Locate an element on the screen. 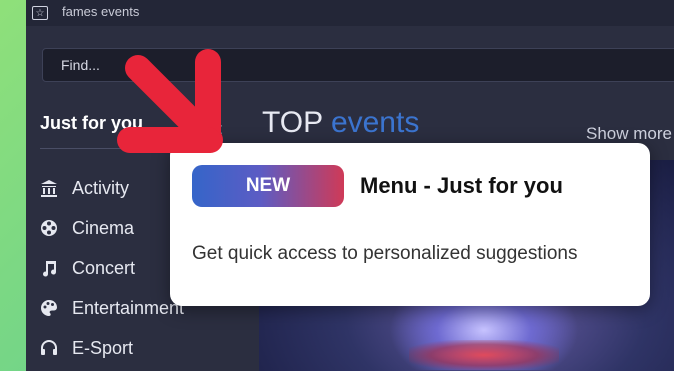 The width and height of the screenshot is (674, 371). sidebar-item-label: Cinema is located at coordinates (103, 227).